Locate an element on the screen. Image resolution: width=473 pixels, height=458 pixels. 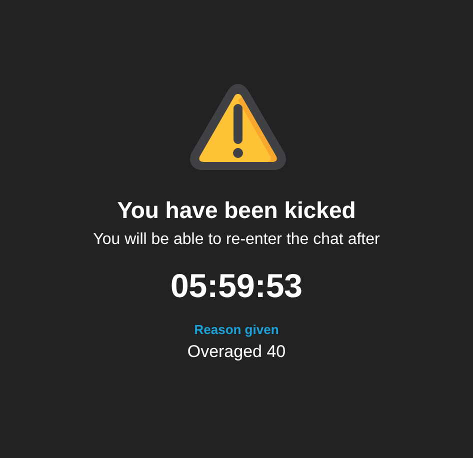
reentry-message: You will be able to re-enter the chat after is located at coordinates (236, 240).